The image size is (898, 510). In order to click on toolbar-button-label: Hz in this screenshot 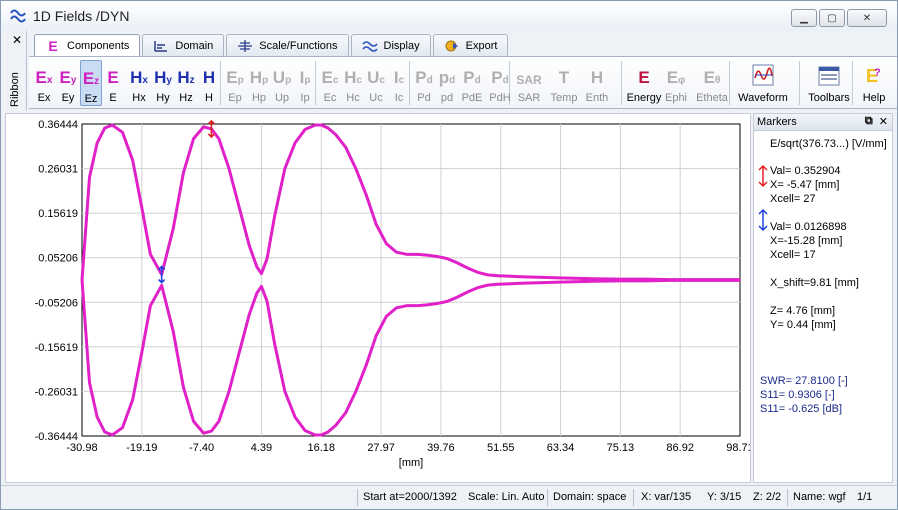, I will do `click(186, 98)`.